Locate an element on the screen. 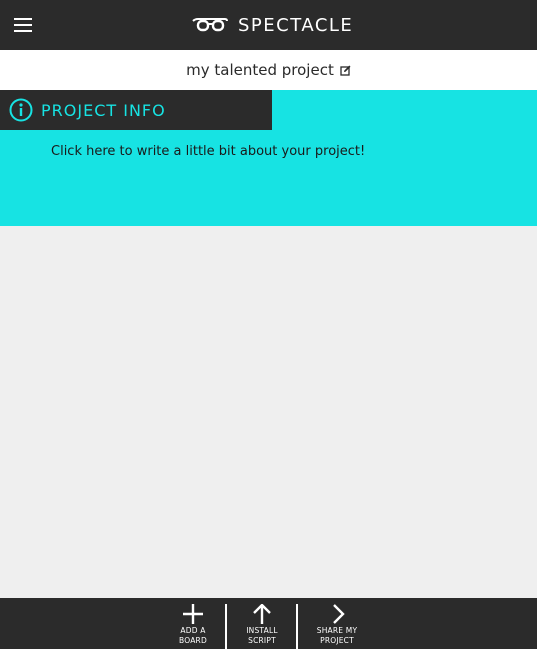 The height and width of the screenshot is (649, 537). project-title-bar: my talented project is located at coordinates (268, 70).